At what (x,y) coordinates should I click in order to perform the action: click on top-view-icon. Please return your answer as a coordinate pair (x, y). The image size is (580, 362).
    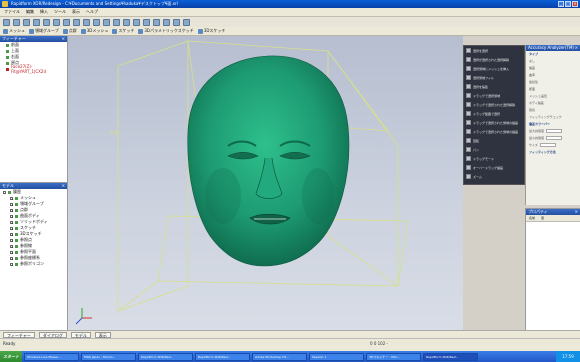
    Looking at the image, I should click on (126, 22).